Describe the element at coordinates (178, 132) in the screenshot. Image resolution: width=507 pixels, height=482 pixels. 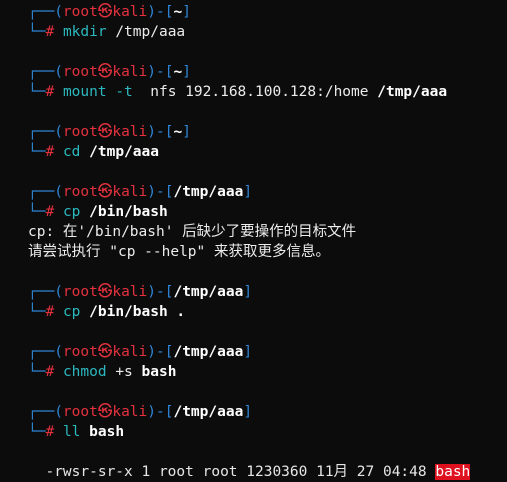
I see `prompt-directory: ~` at that location.